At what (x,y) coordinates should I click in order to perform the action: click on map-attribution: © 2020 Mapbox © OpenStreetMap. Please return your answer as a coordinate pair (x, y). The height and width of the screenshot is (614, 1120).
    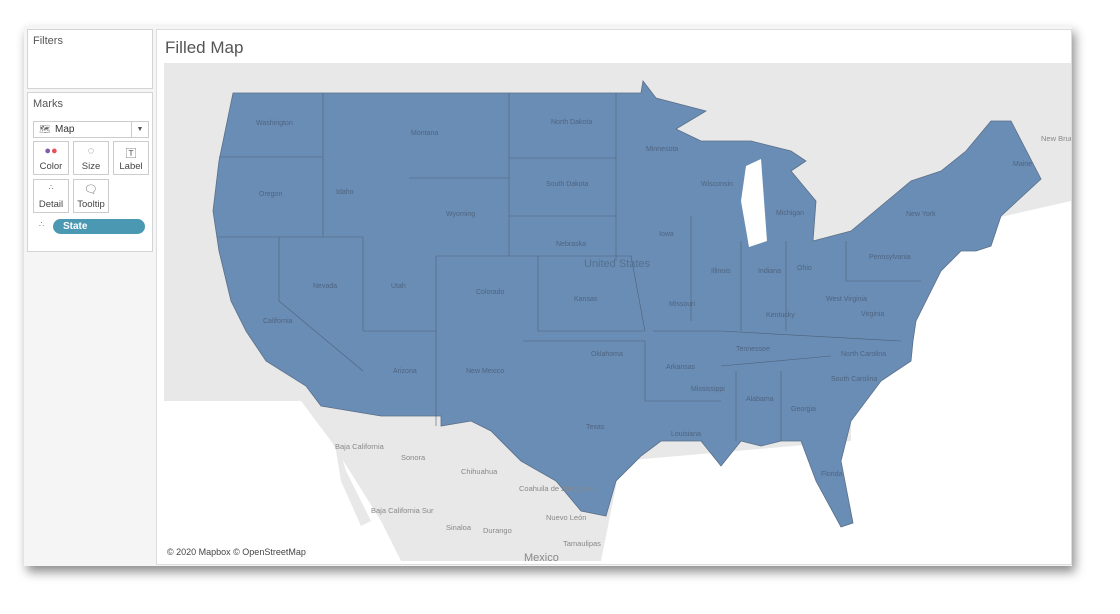
    Looking at the image, I should click on (236, 552).